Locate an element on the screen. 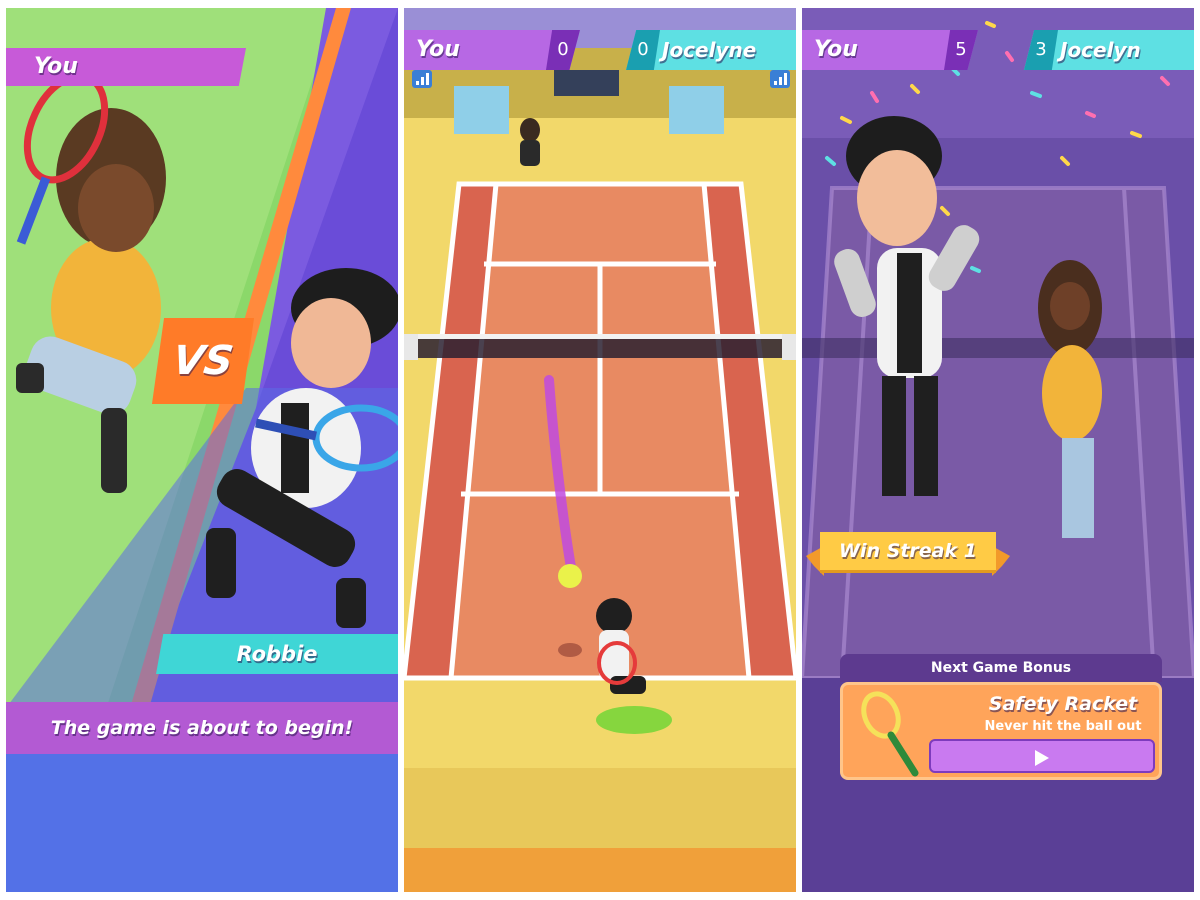 The width and height of the screenshot is (1200, 900). opponent-scorecard: 3 Jocelyn is located at coordinates (1109, 50).